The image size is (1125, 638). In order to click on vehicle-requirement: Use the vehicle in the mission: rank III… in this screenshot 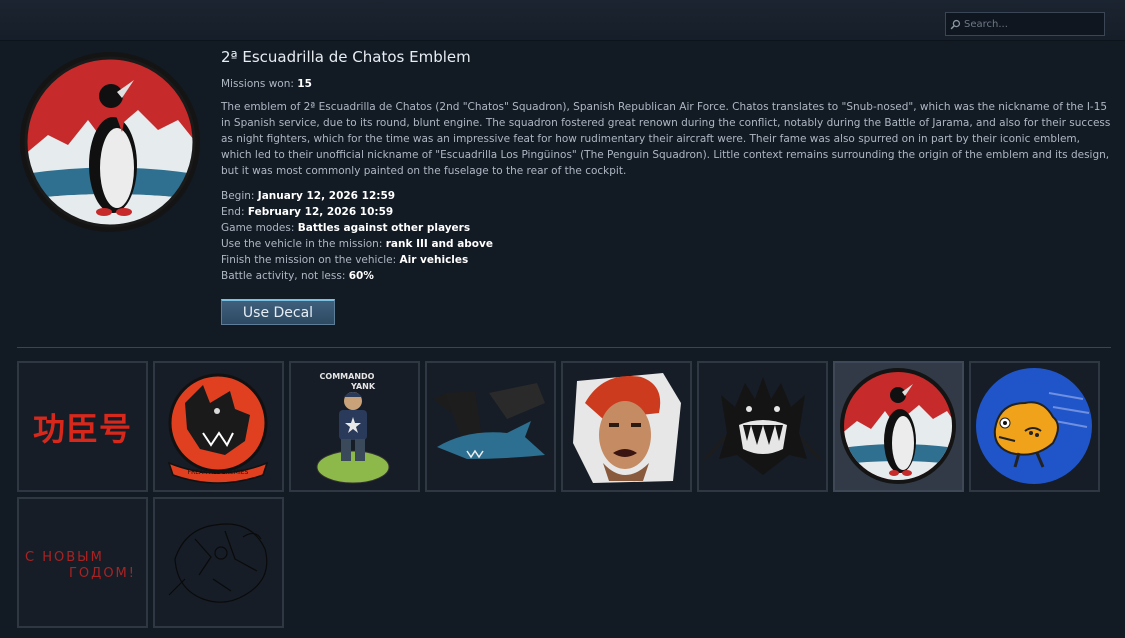, I will do `click(357, 244)`.